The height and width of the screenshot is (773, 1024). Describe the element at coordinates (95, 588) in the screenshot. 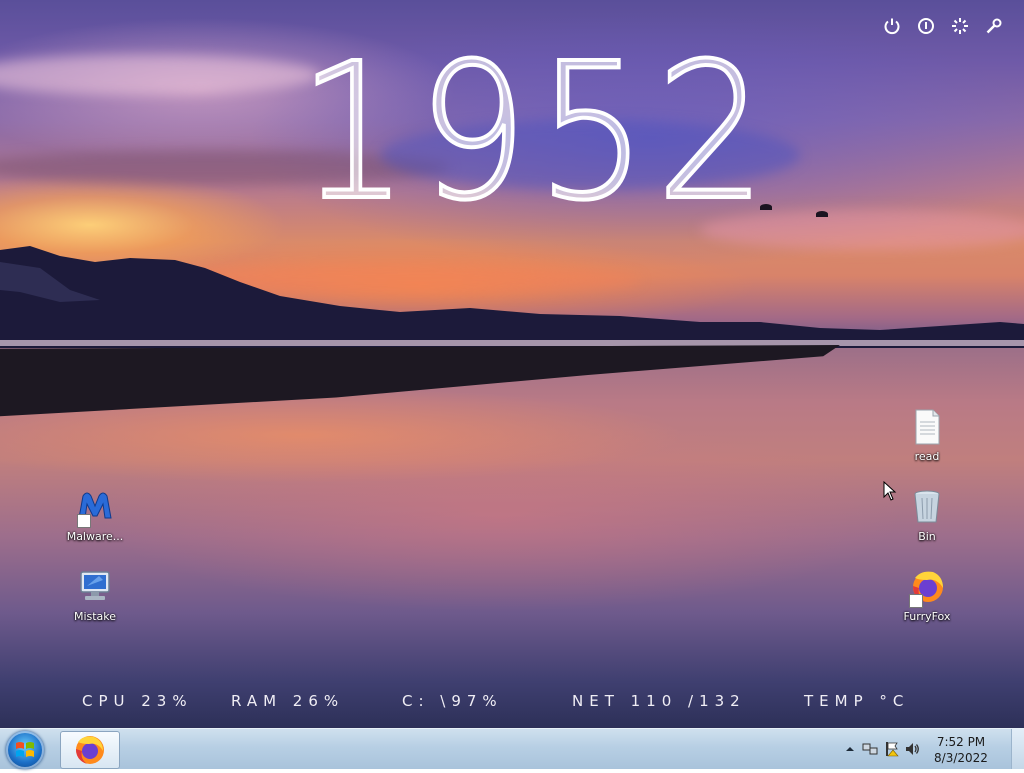

I see `computer-icon` at that location.